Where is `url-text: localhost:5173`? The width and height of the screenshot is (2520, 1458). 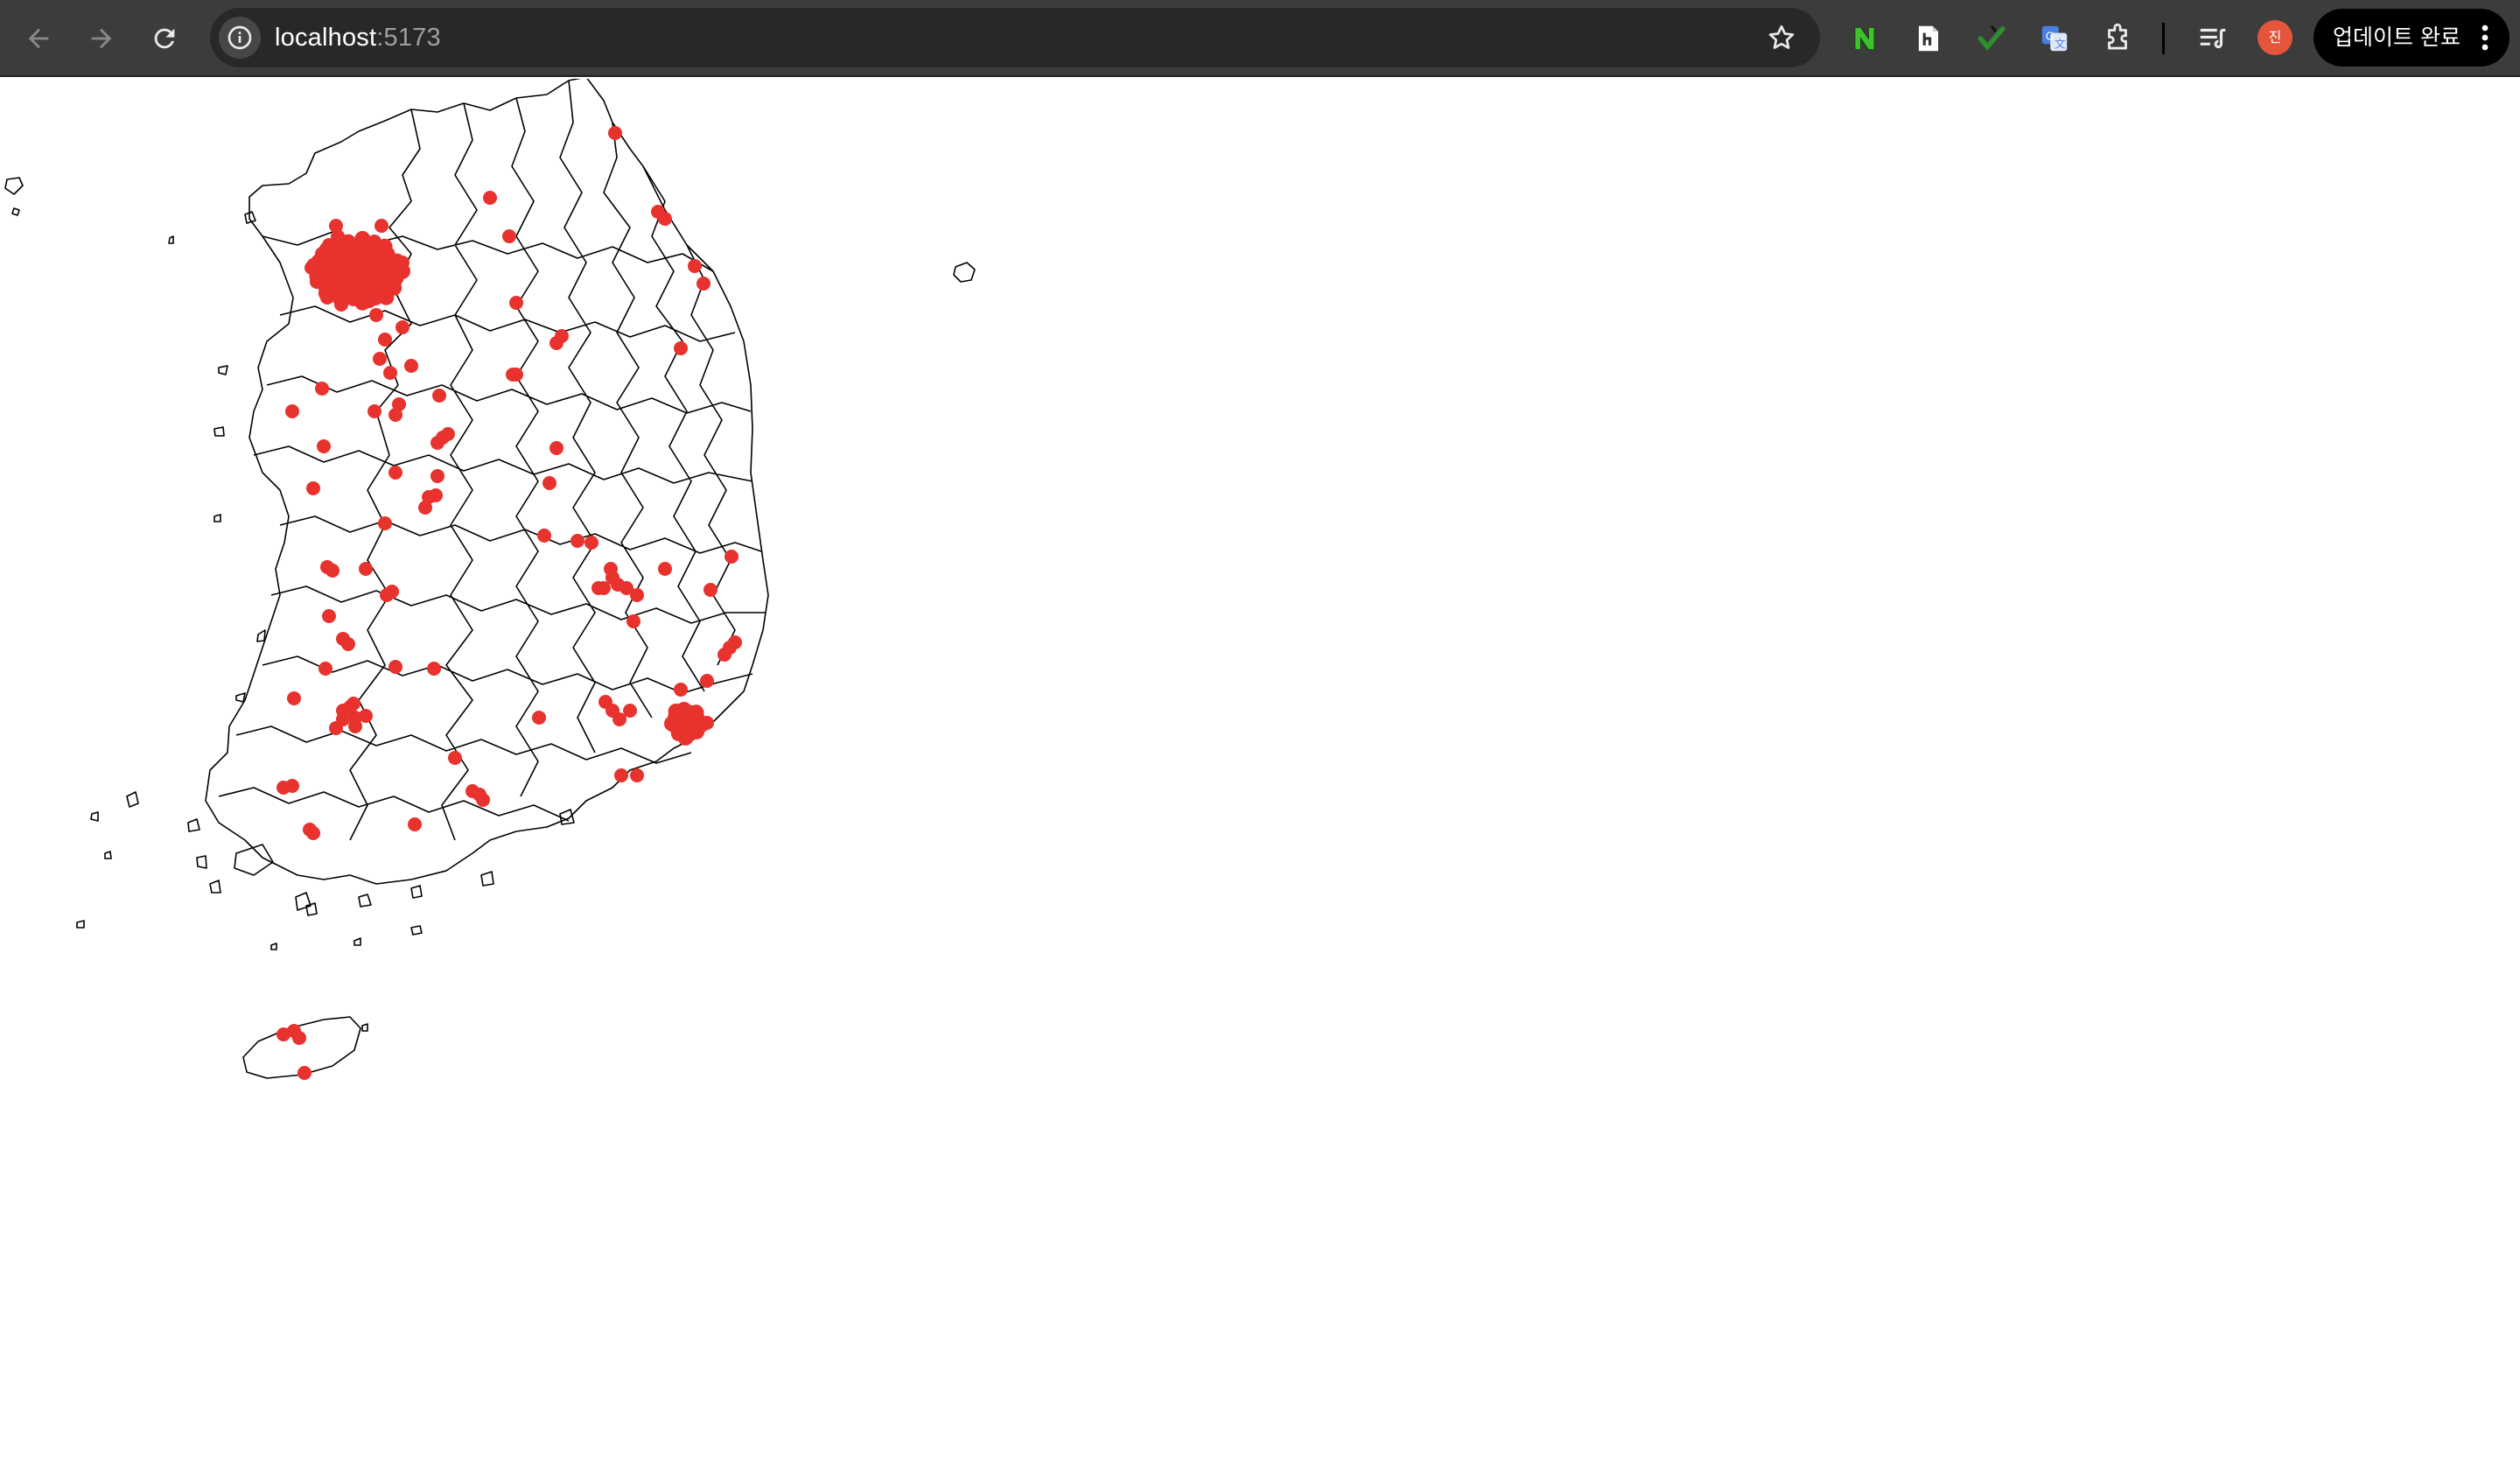
url-text: localhost:5173 is located at coordinates (358, 37).